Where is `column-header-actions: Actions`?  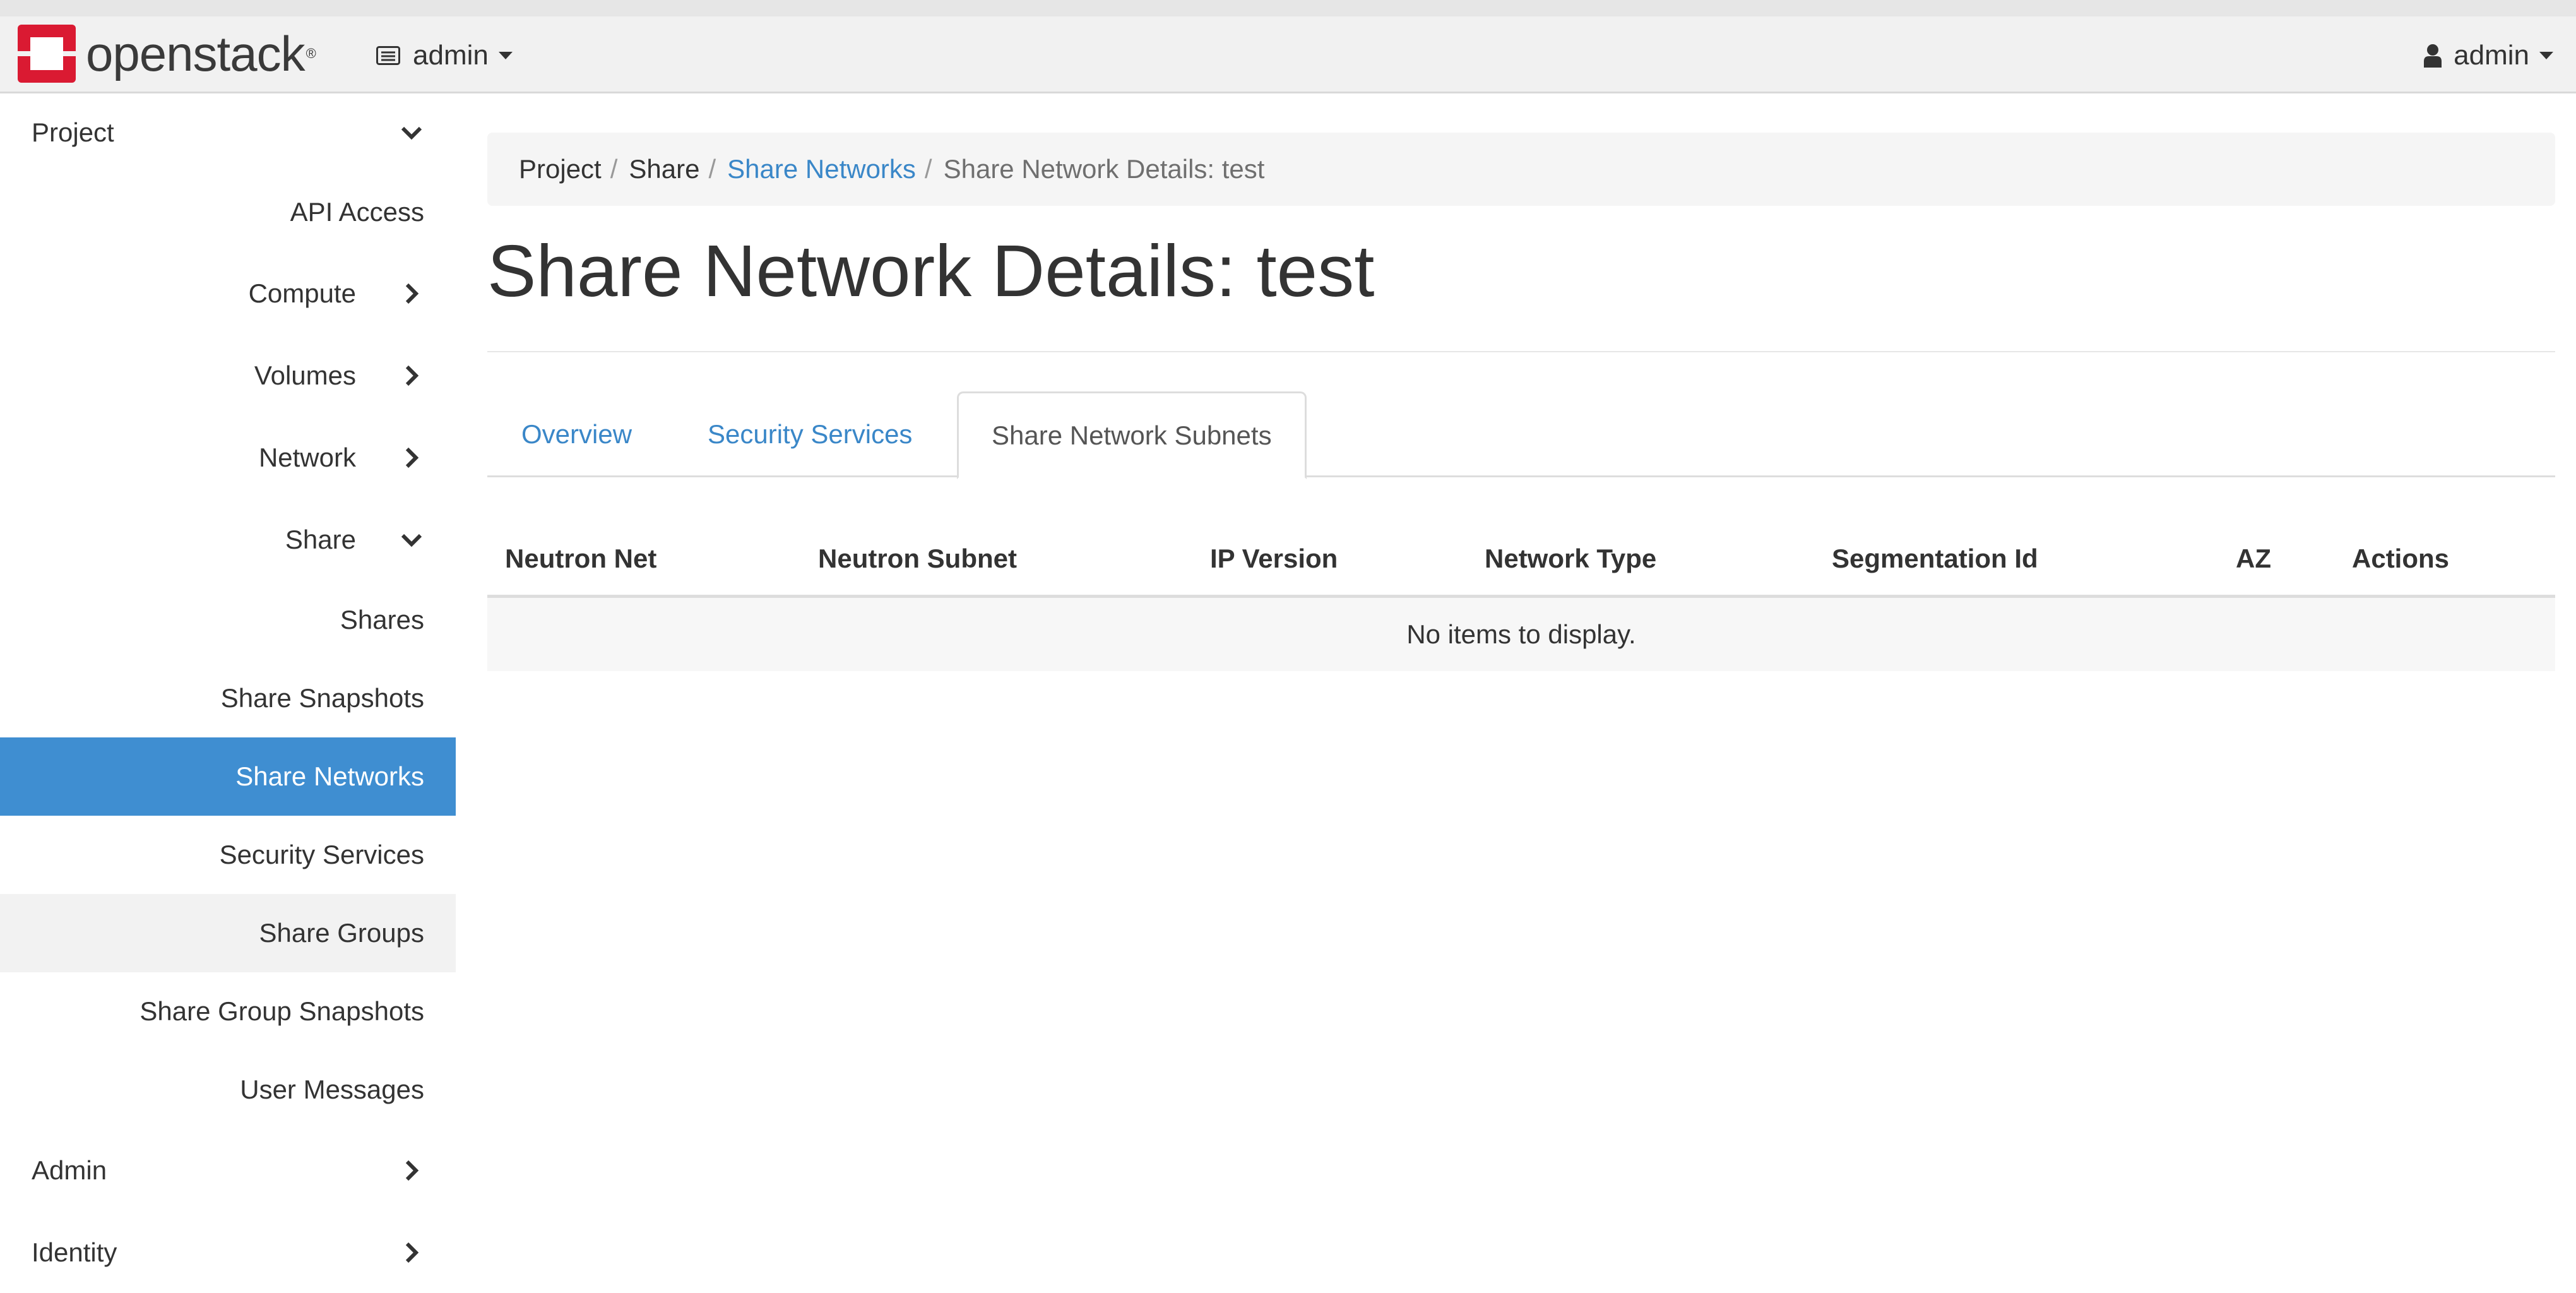
column-header-actions: Actions is located at coordinates (2401, 558).